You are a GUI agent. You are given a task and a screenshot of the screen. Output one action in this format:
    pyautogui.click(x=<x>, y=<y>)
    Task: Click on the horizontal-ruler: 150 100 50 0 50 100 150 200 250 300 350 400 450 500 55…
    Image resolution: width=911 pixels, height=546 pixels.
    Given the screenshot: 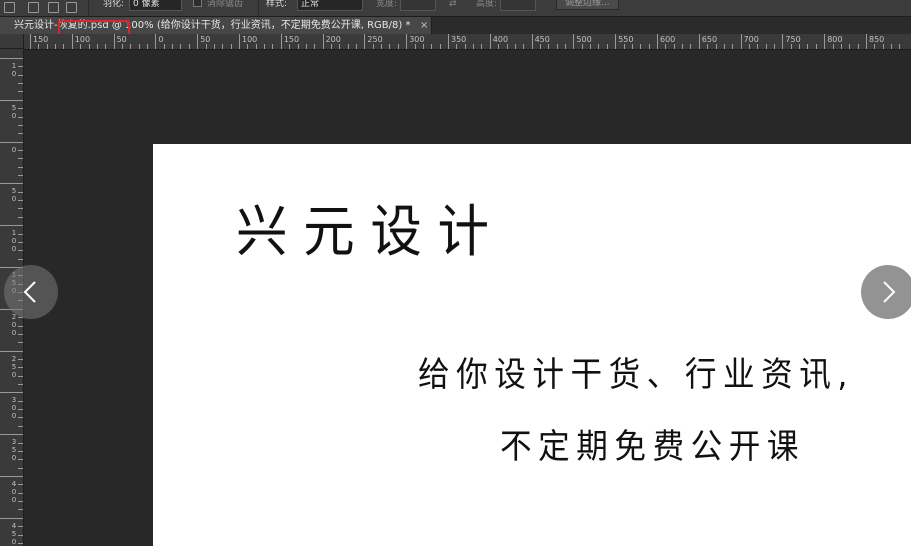 What is the action you would take?
    pyautogui.click(x=467, y=42)
    